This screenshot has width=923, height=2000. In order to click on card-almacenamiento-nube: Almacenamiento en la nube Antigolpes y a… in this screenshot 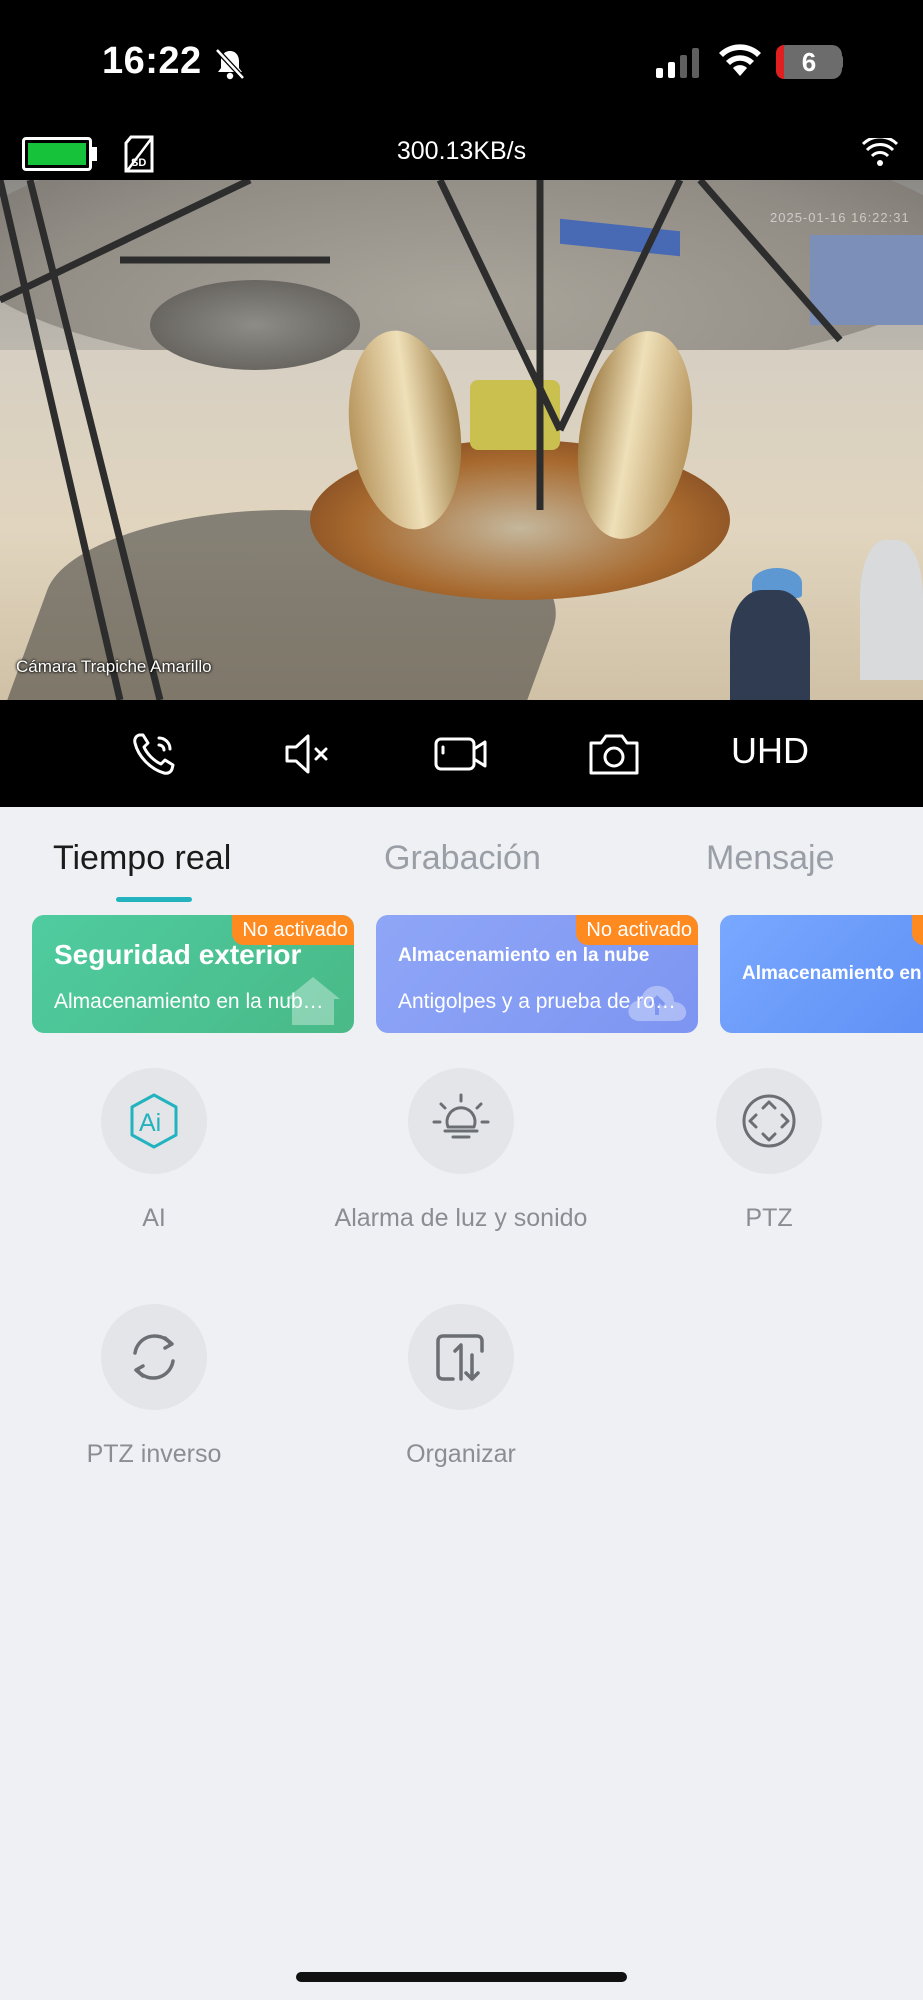, I will do `click(537, 974)`.